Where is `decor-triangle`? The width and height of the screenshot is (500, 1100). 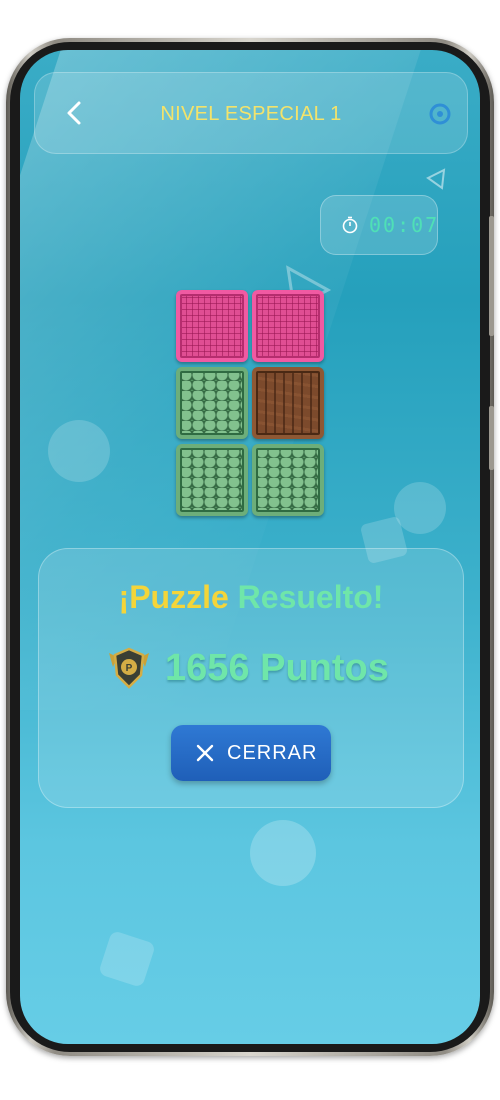 decor-triangle is located at coordinates (436, 179).